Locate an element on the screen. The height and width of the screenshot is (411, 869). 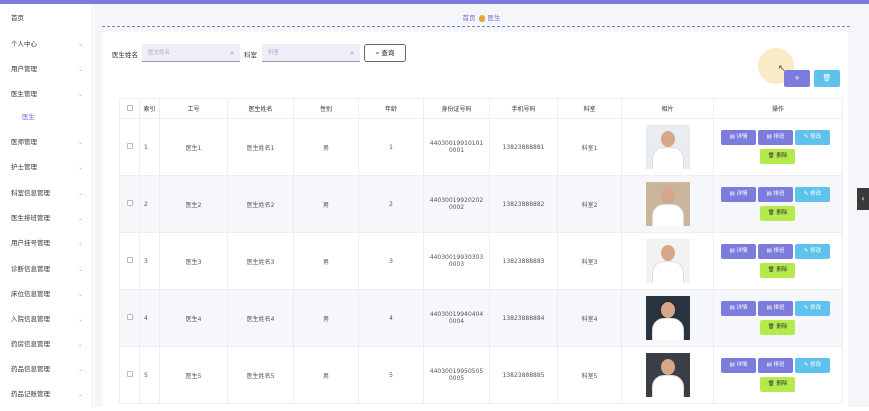
sidebar-item-profile: 个人中心 ⌄ is located at coordinates (46, 44).